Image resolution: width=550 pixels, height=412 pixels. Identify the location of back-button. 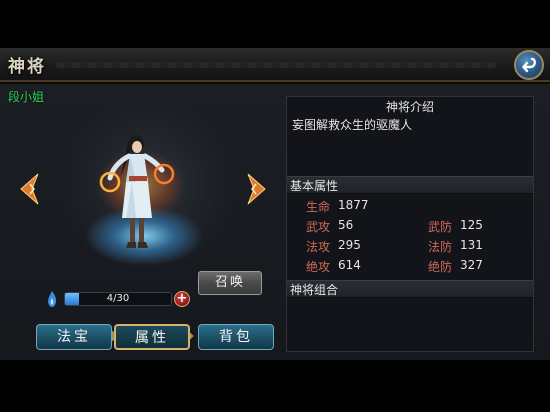
(529, 65).